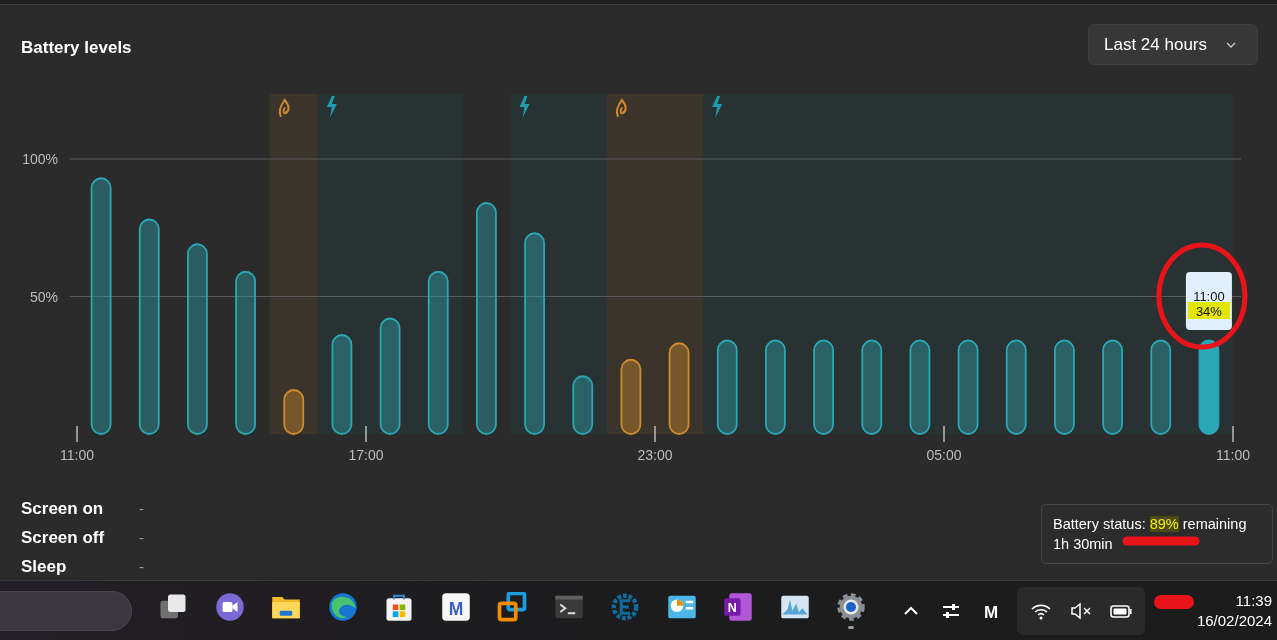  Describe the element at coordinates (655, 455) in the screenshot. I see `axis-label: 23:00` at that location.